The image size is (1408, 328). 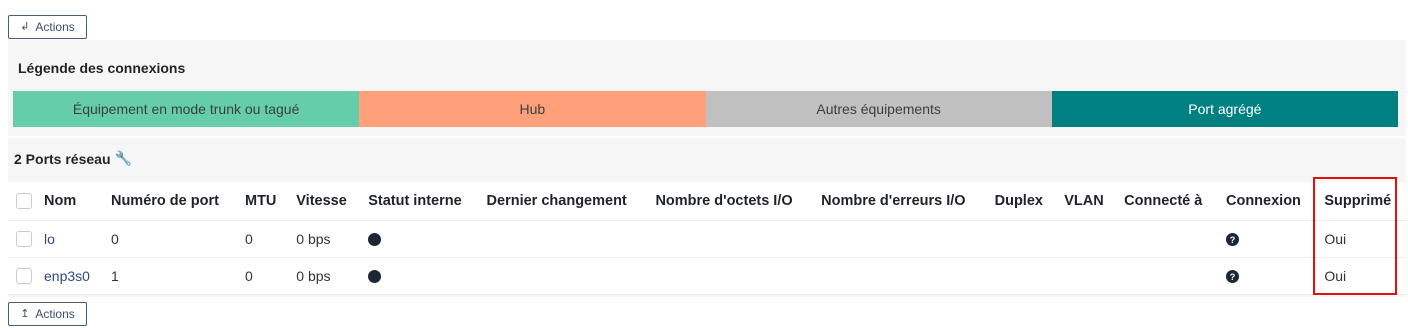 I want to click on actions-button-top: ↲ Actions, so click(x=47, y=27).